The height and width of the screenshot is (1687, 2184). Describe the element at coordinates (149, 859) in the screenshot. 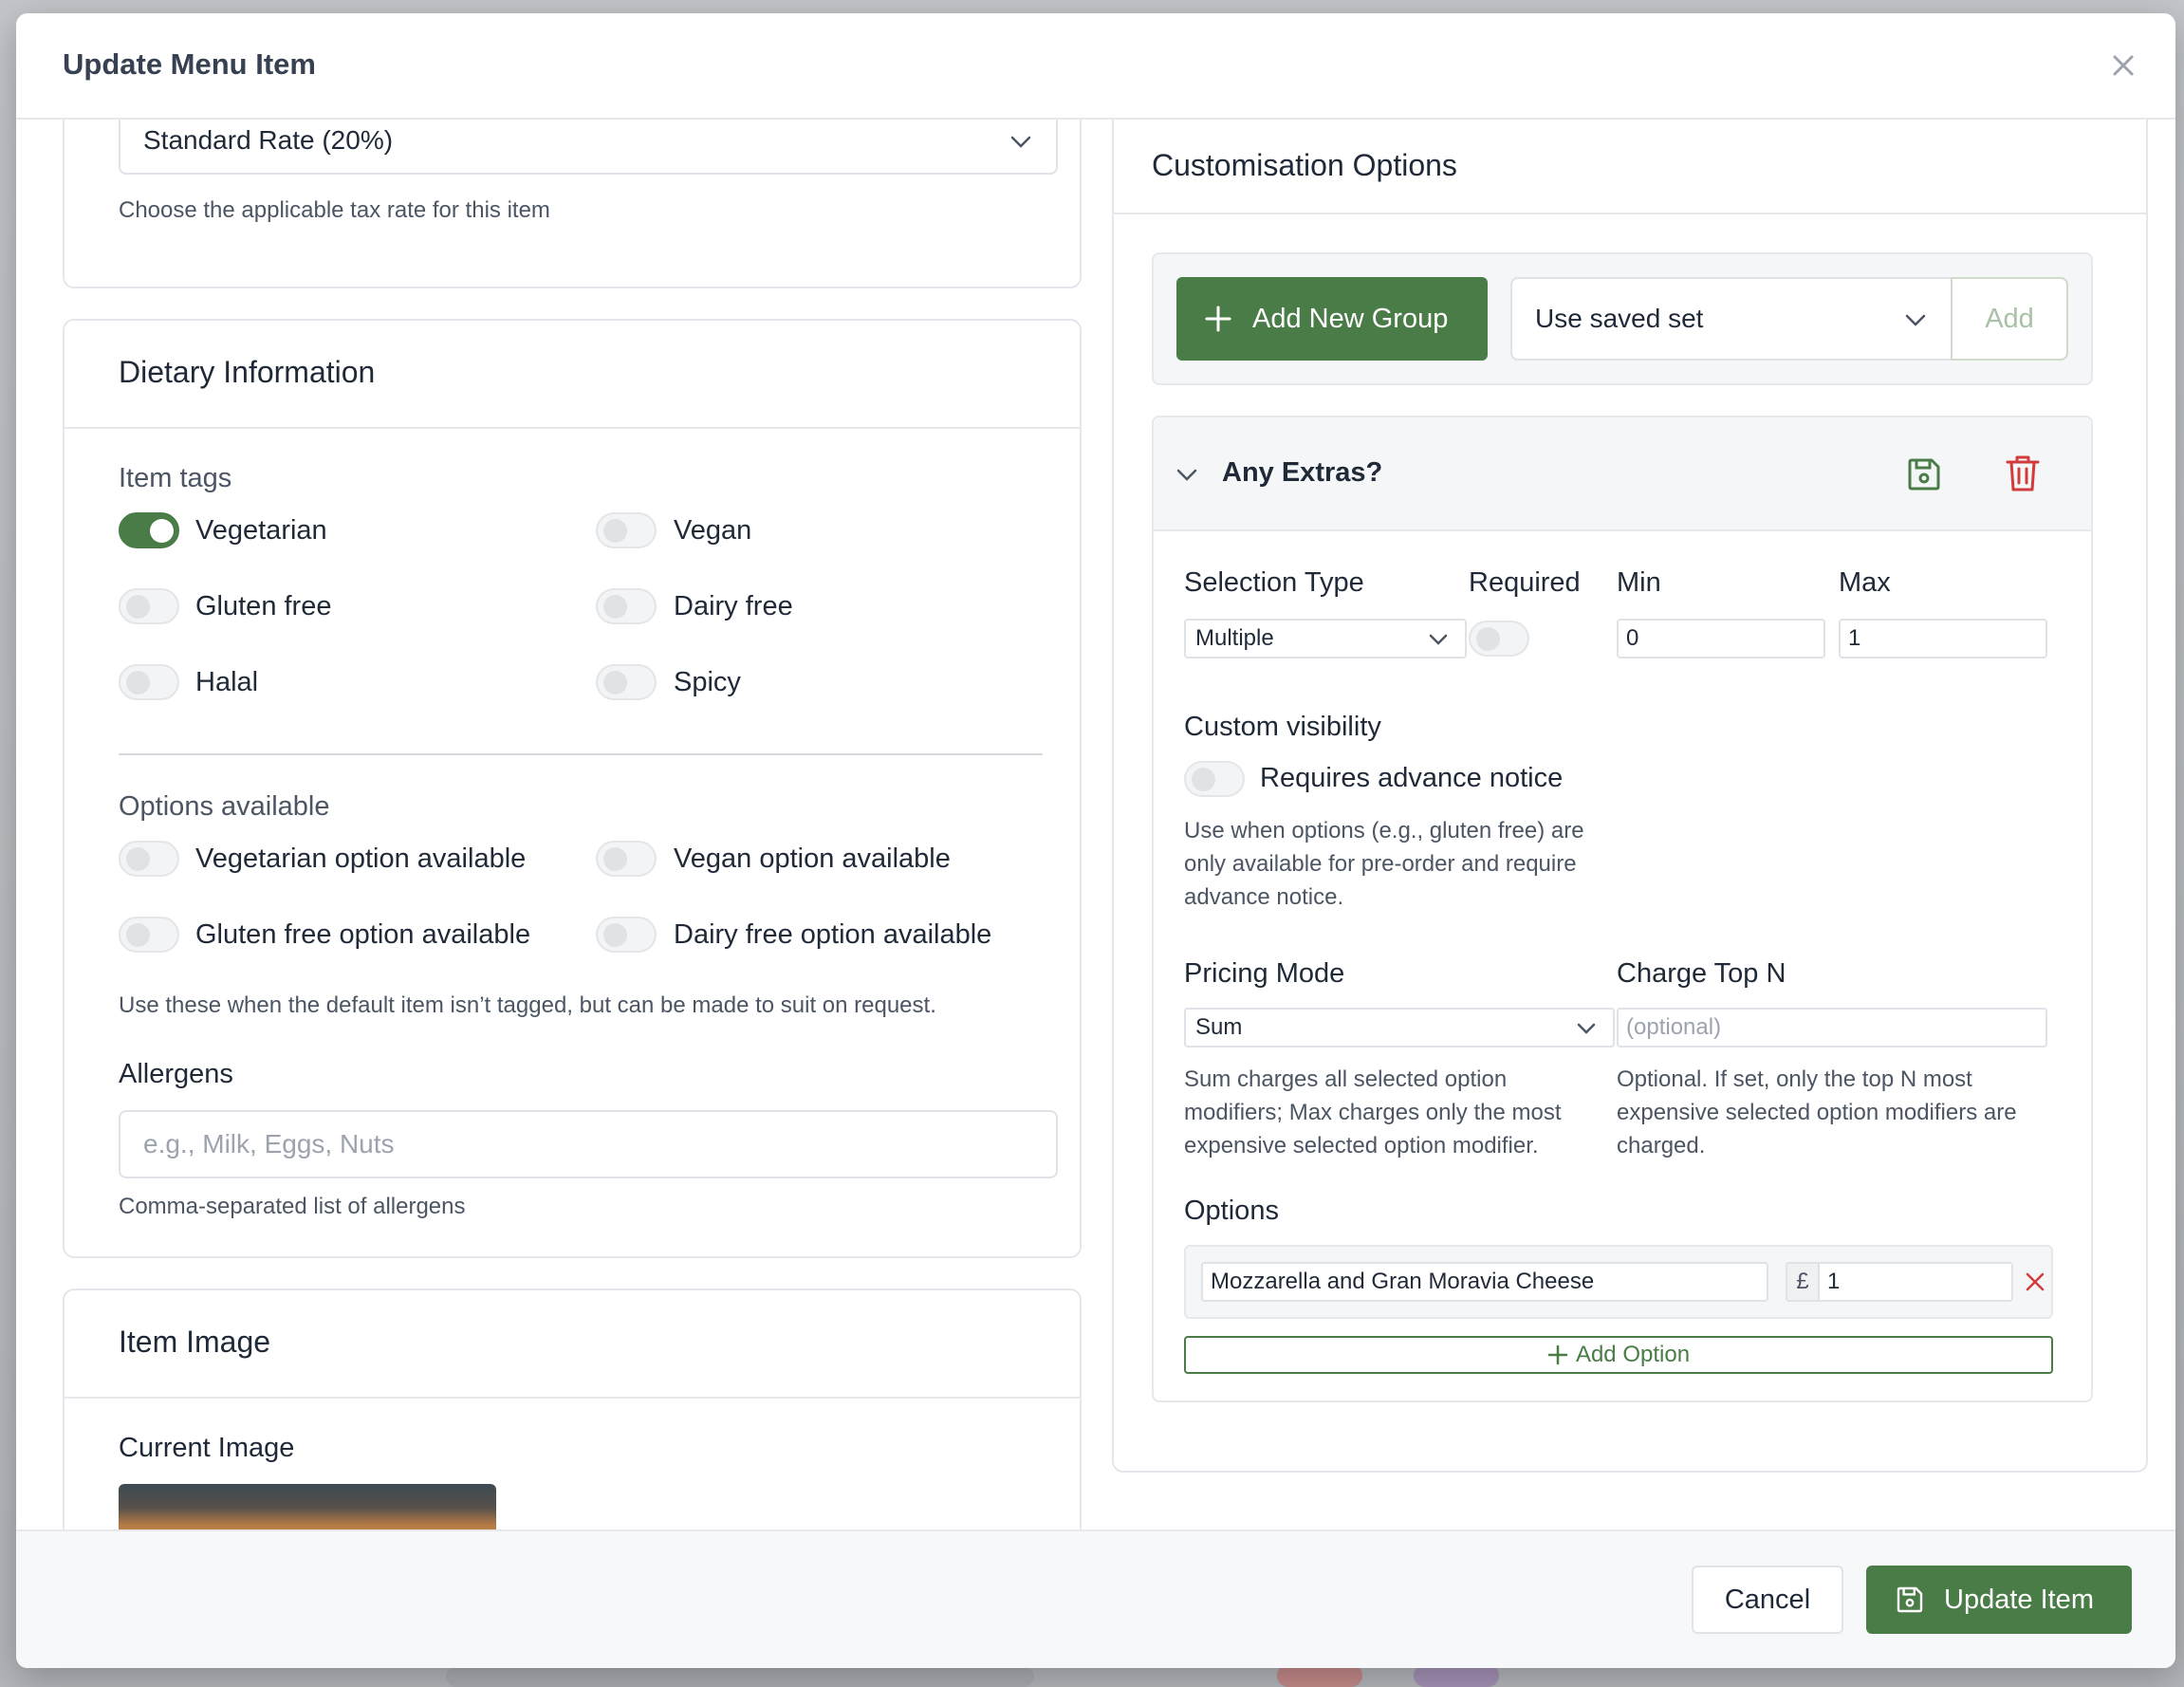

I see `toggle-vegetarian-option` at that location.